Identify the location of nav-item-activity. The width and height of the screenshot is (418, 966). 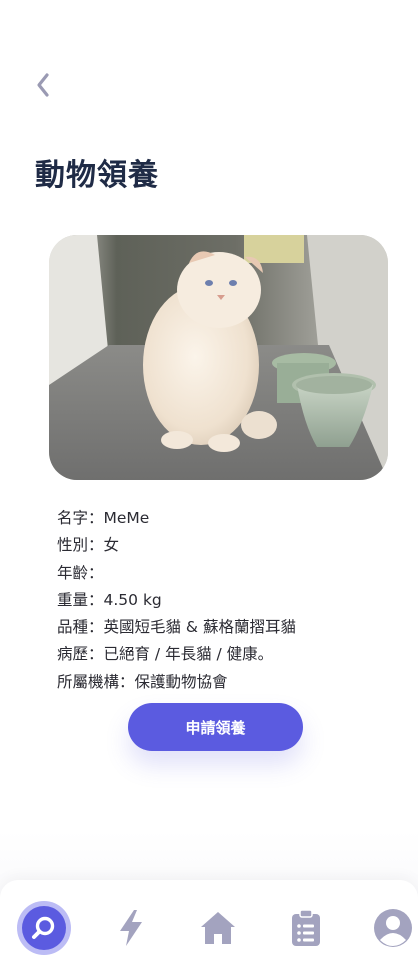
(131, 928).